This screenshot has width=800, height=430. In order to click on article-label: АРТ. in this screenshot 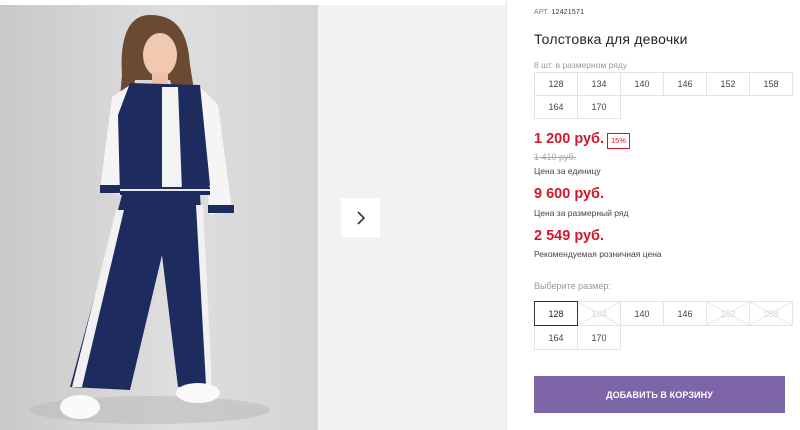, I will do `click(542, 12)`.